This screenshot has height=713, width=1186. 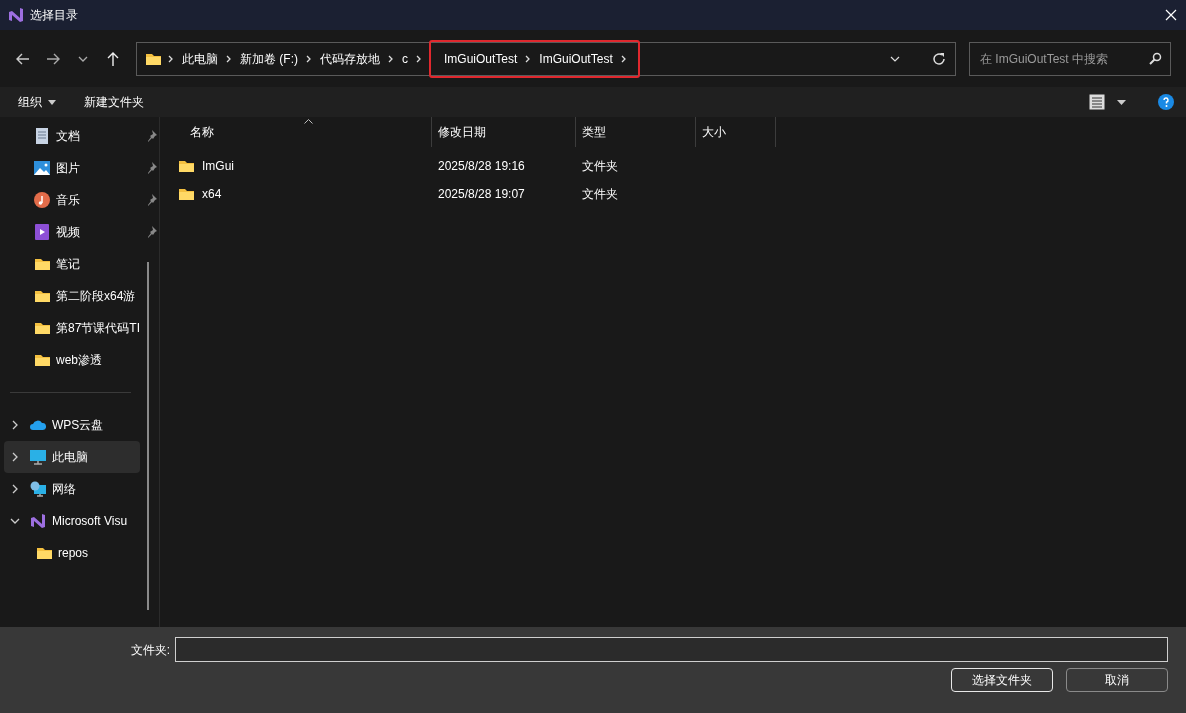 I want to click on breadcrumb-link: 此电脑, so click(x=200, y=58).